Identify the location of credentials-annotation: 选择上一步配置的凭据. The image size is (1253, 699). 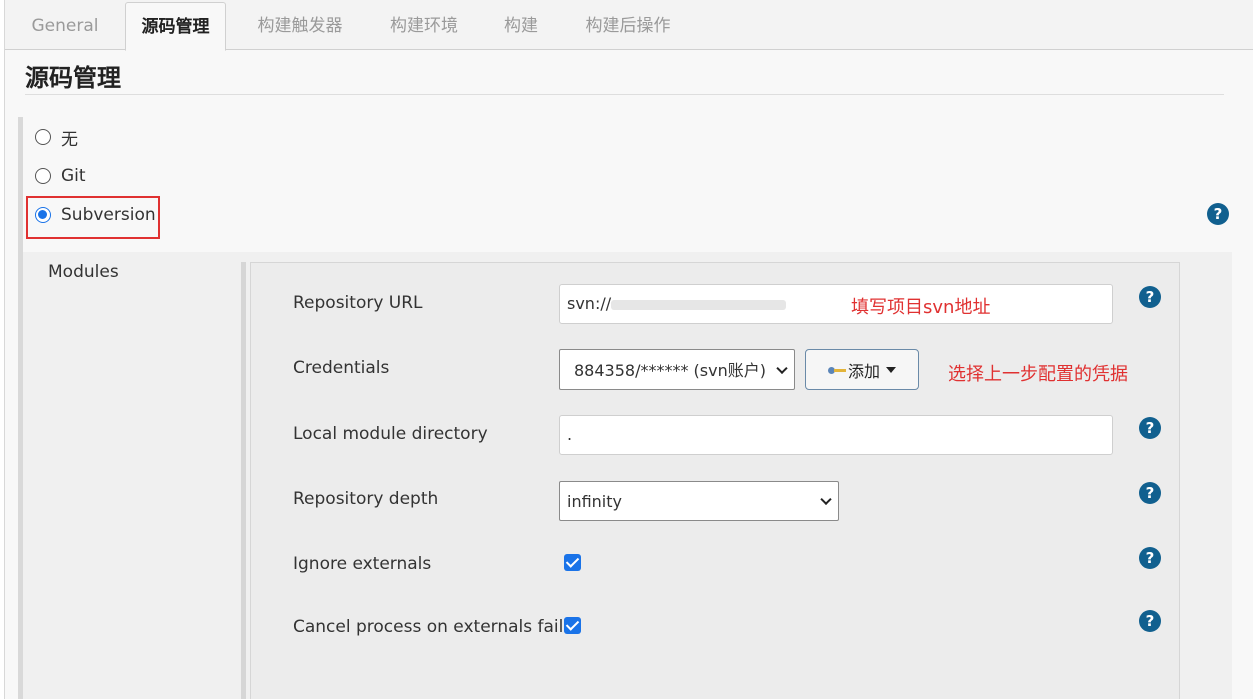
(1038, 374).